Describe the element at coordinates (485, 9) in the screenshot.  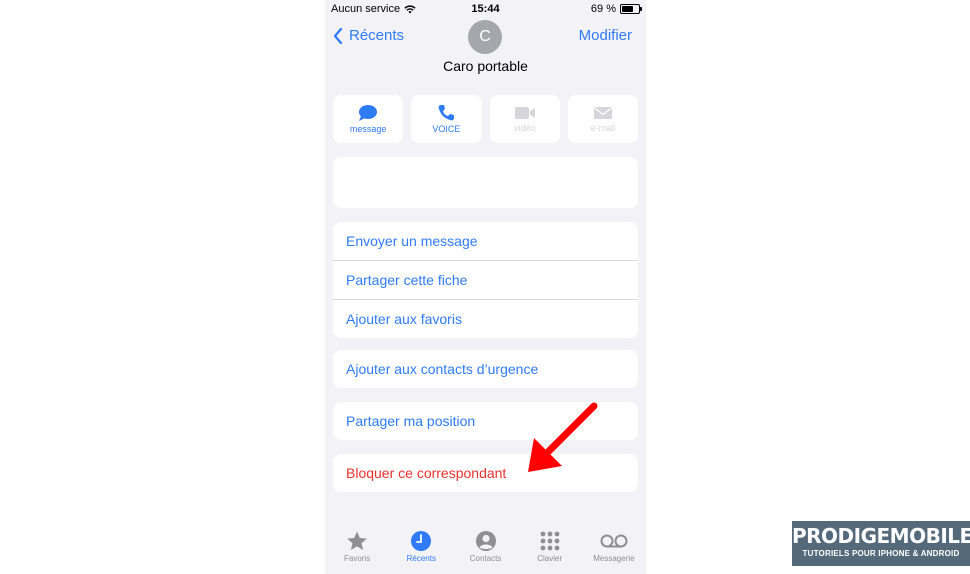
I see `status-bar: Aucun service 15:44 69 %` at that location.